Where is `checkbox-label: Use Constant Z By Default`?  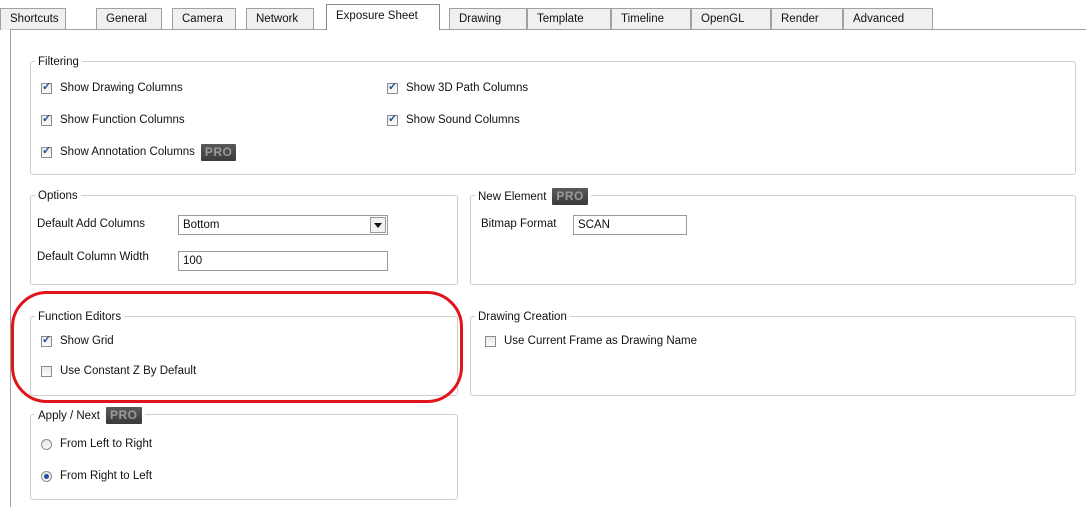 checkbox-label: Use Constant Z By Default is located at coordinates (128, 371).